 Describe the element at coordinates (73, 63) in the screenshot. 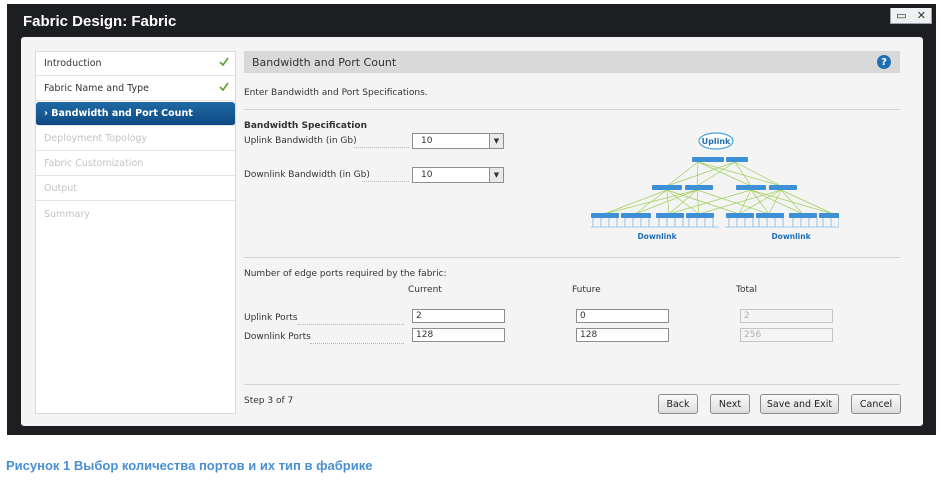

I see `nav-item-label: Introduction` at that location.